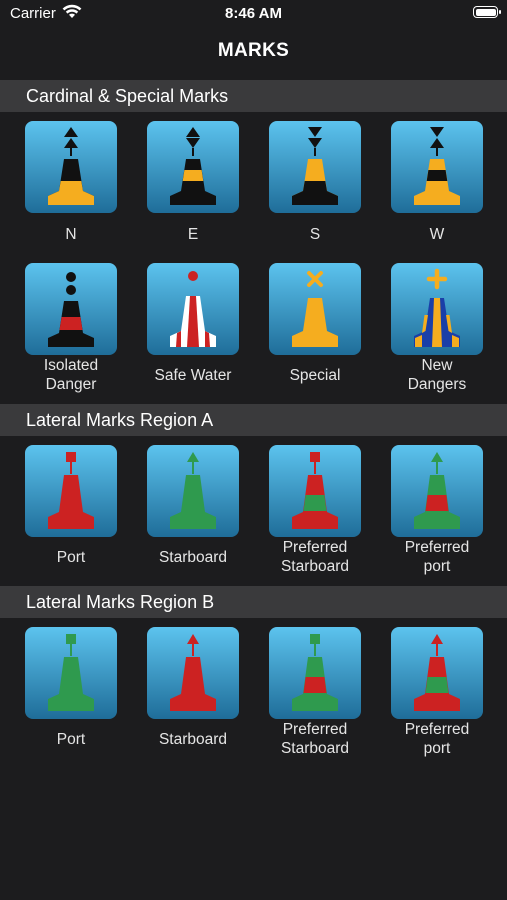 The image size is (507, 900). What do you see at coordinates (253, 602) in the screenshot?
I see `section-header-region-b: Lateral Marks Region B` at bounding box center [253, 602].